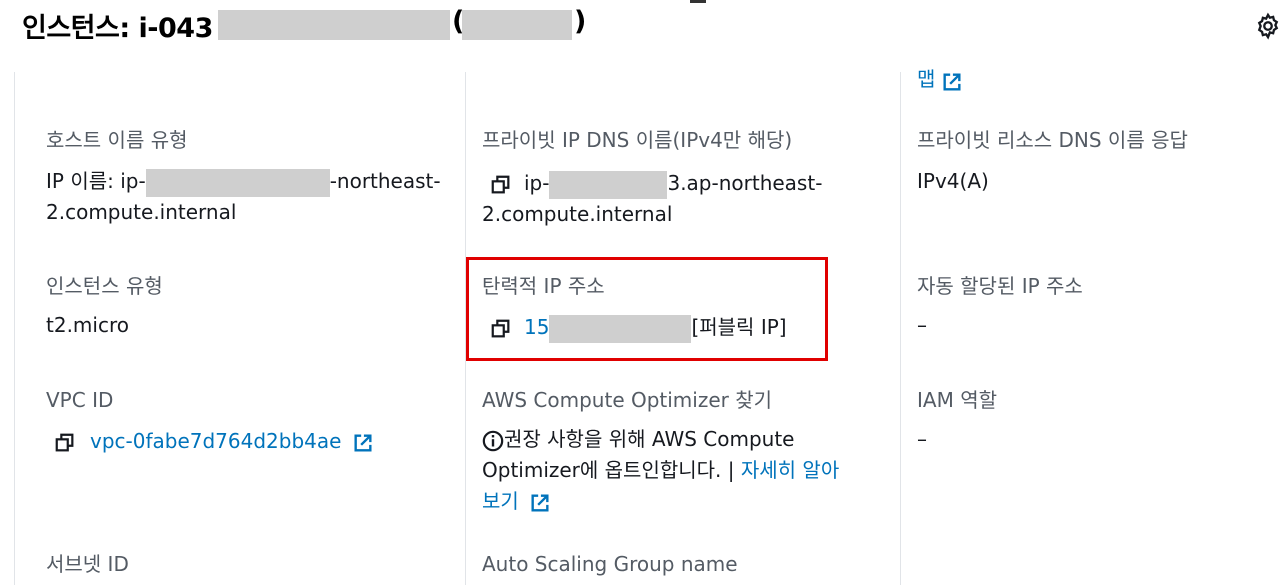 This screenshot has width=1284, height=585. I want to click on host-name-type-line2: 2.compute.internal, so click(141, 212).